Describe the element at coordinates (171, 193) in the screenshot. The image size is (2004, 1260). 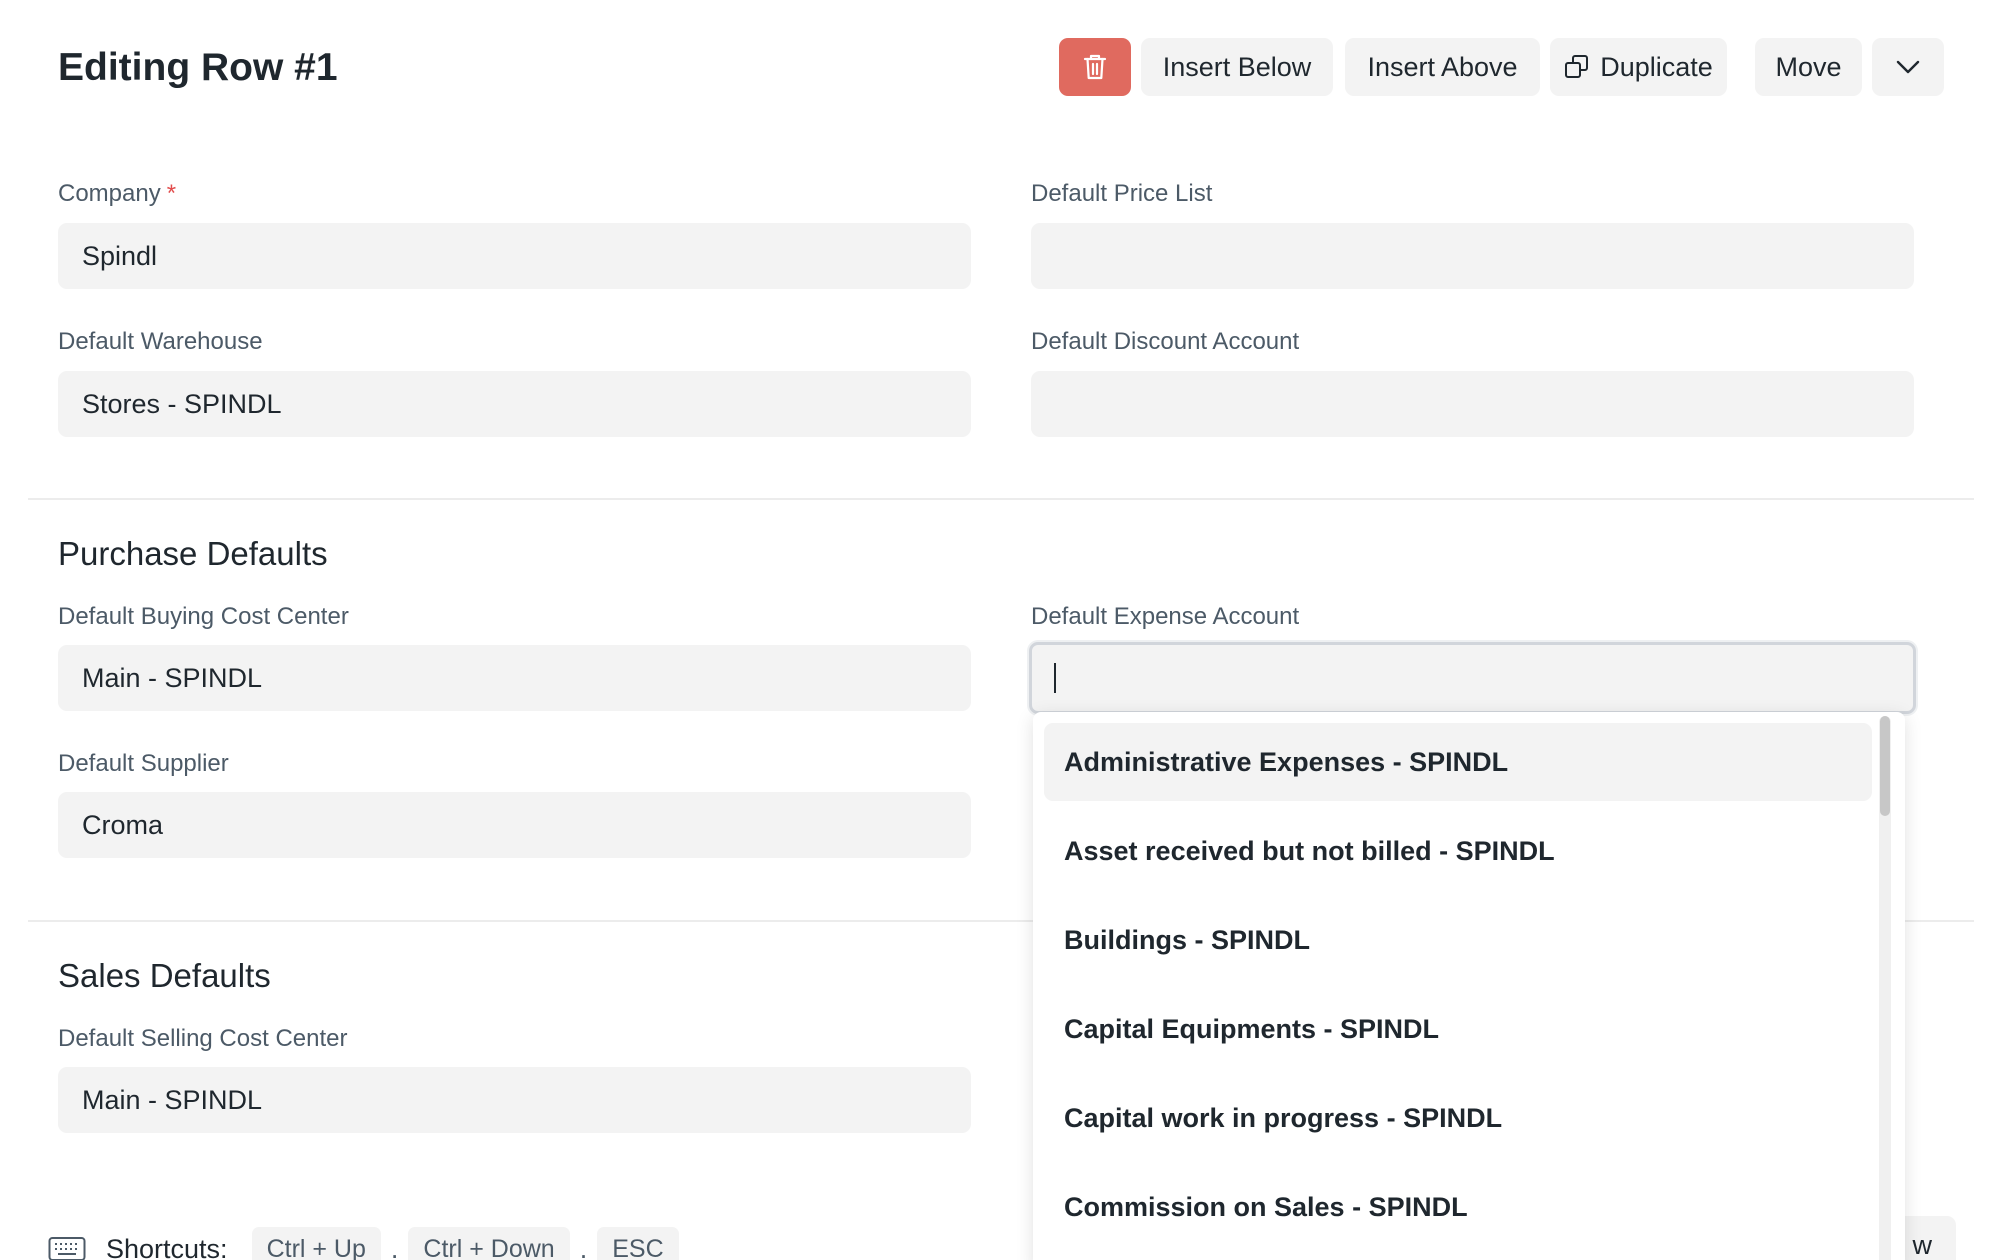
I see `required-marker: *` at that location.